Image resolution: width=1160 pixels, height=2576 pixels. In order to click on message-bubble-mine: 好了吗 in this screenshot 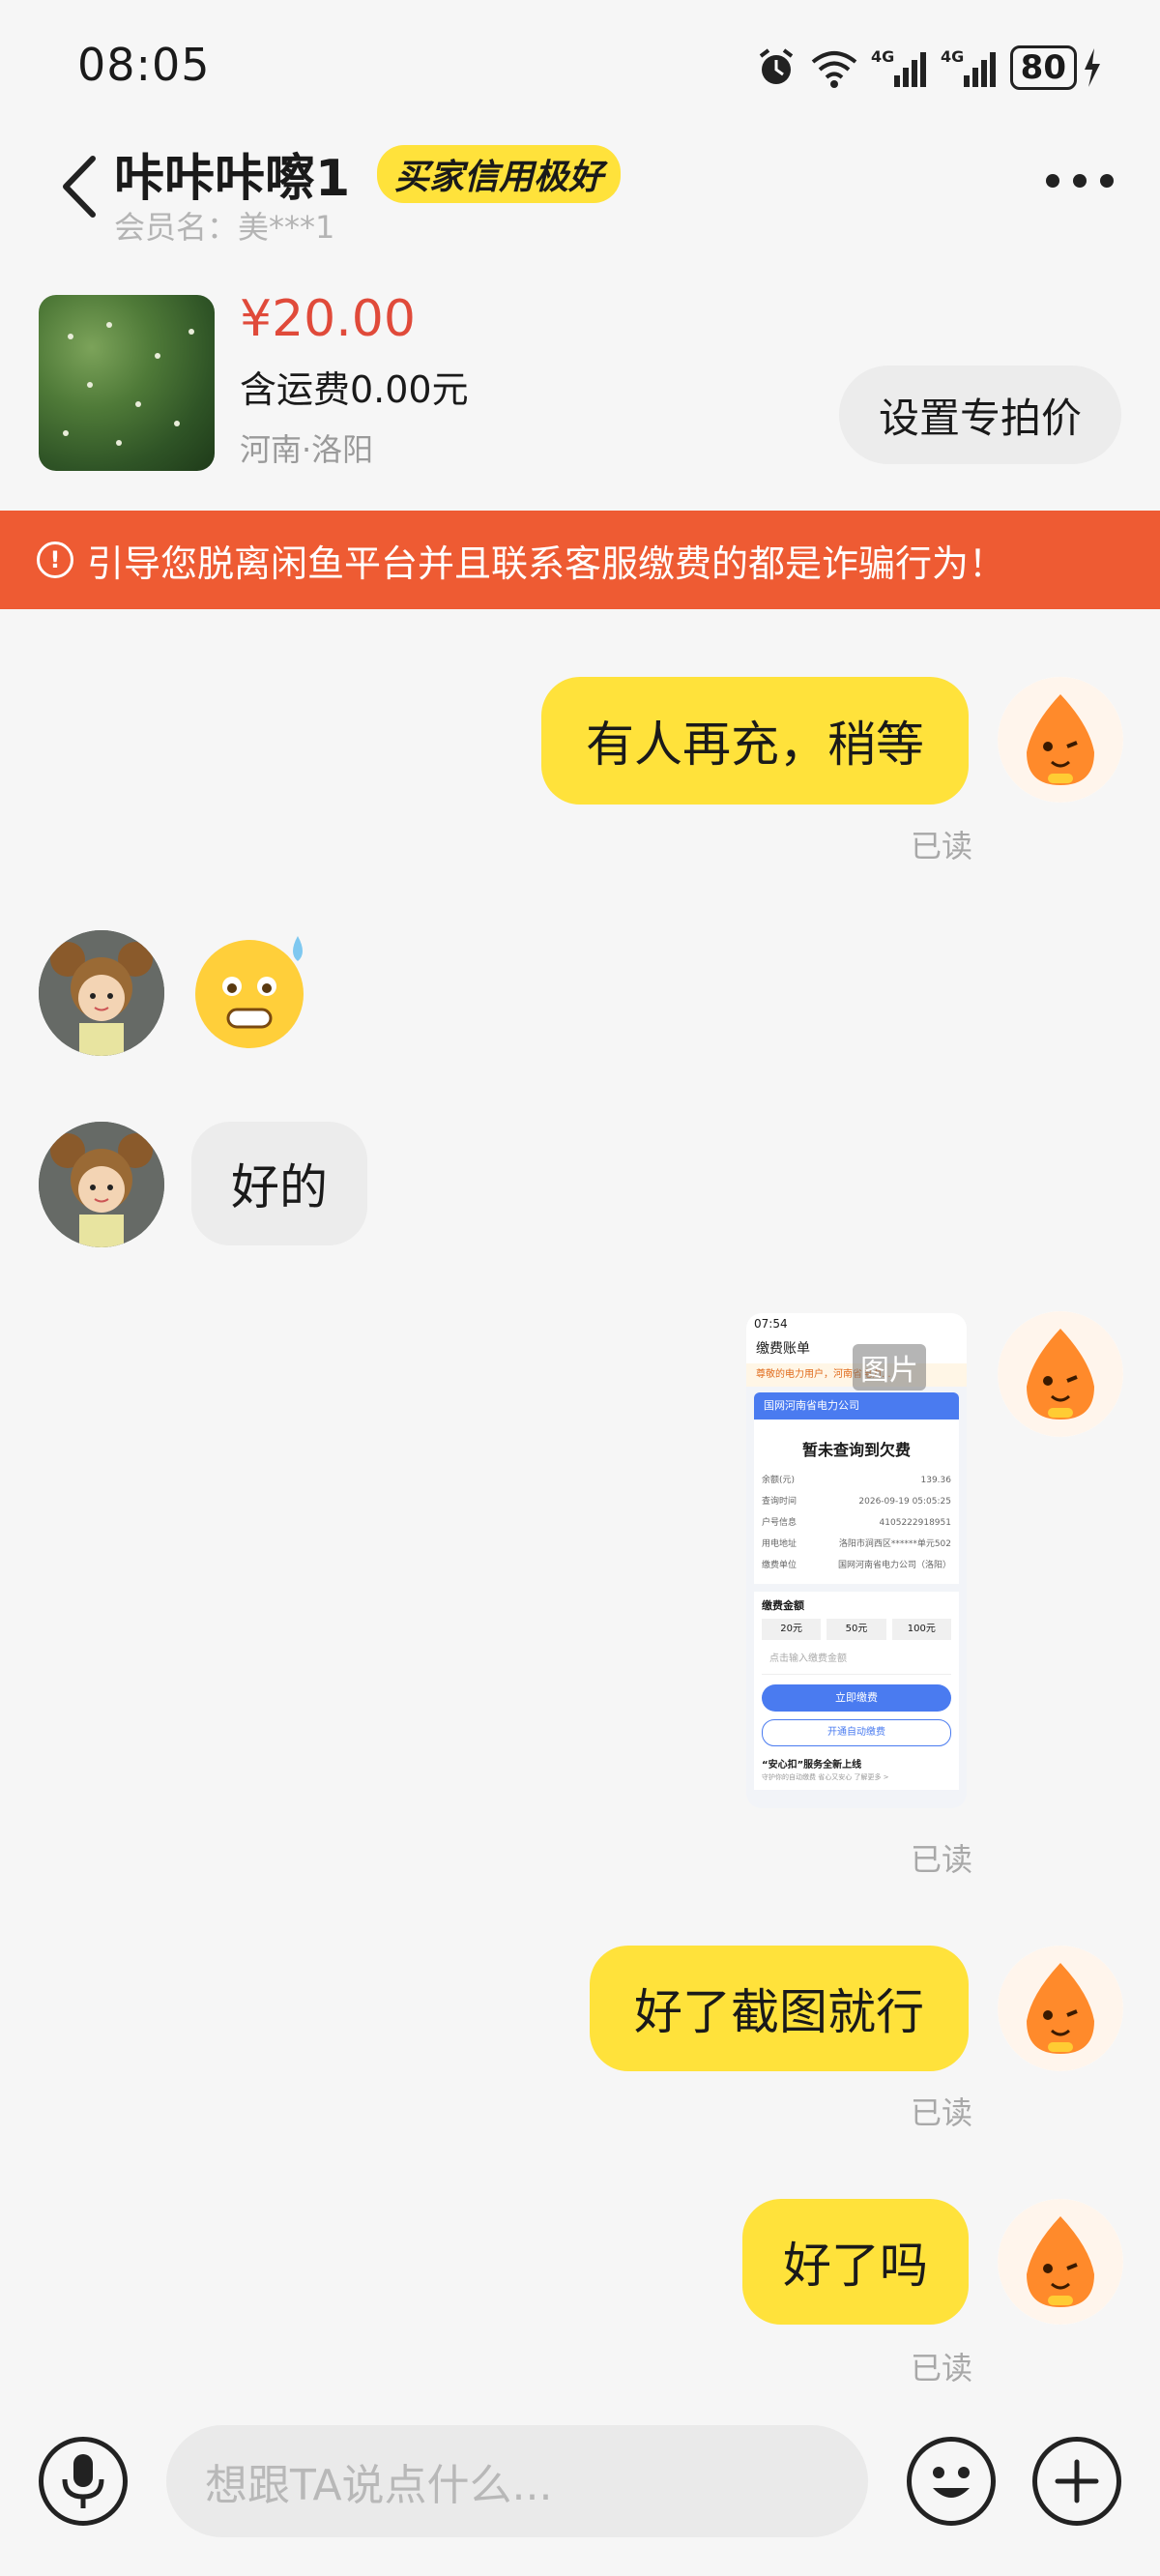, I will do `click(856, 2262)`.